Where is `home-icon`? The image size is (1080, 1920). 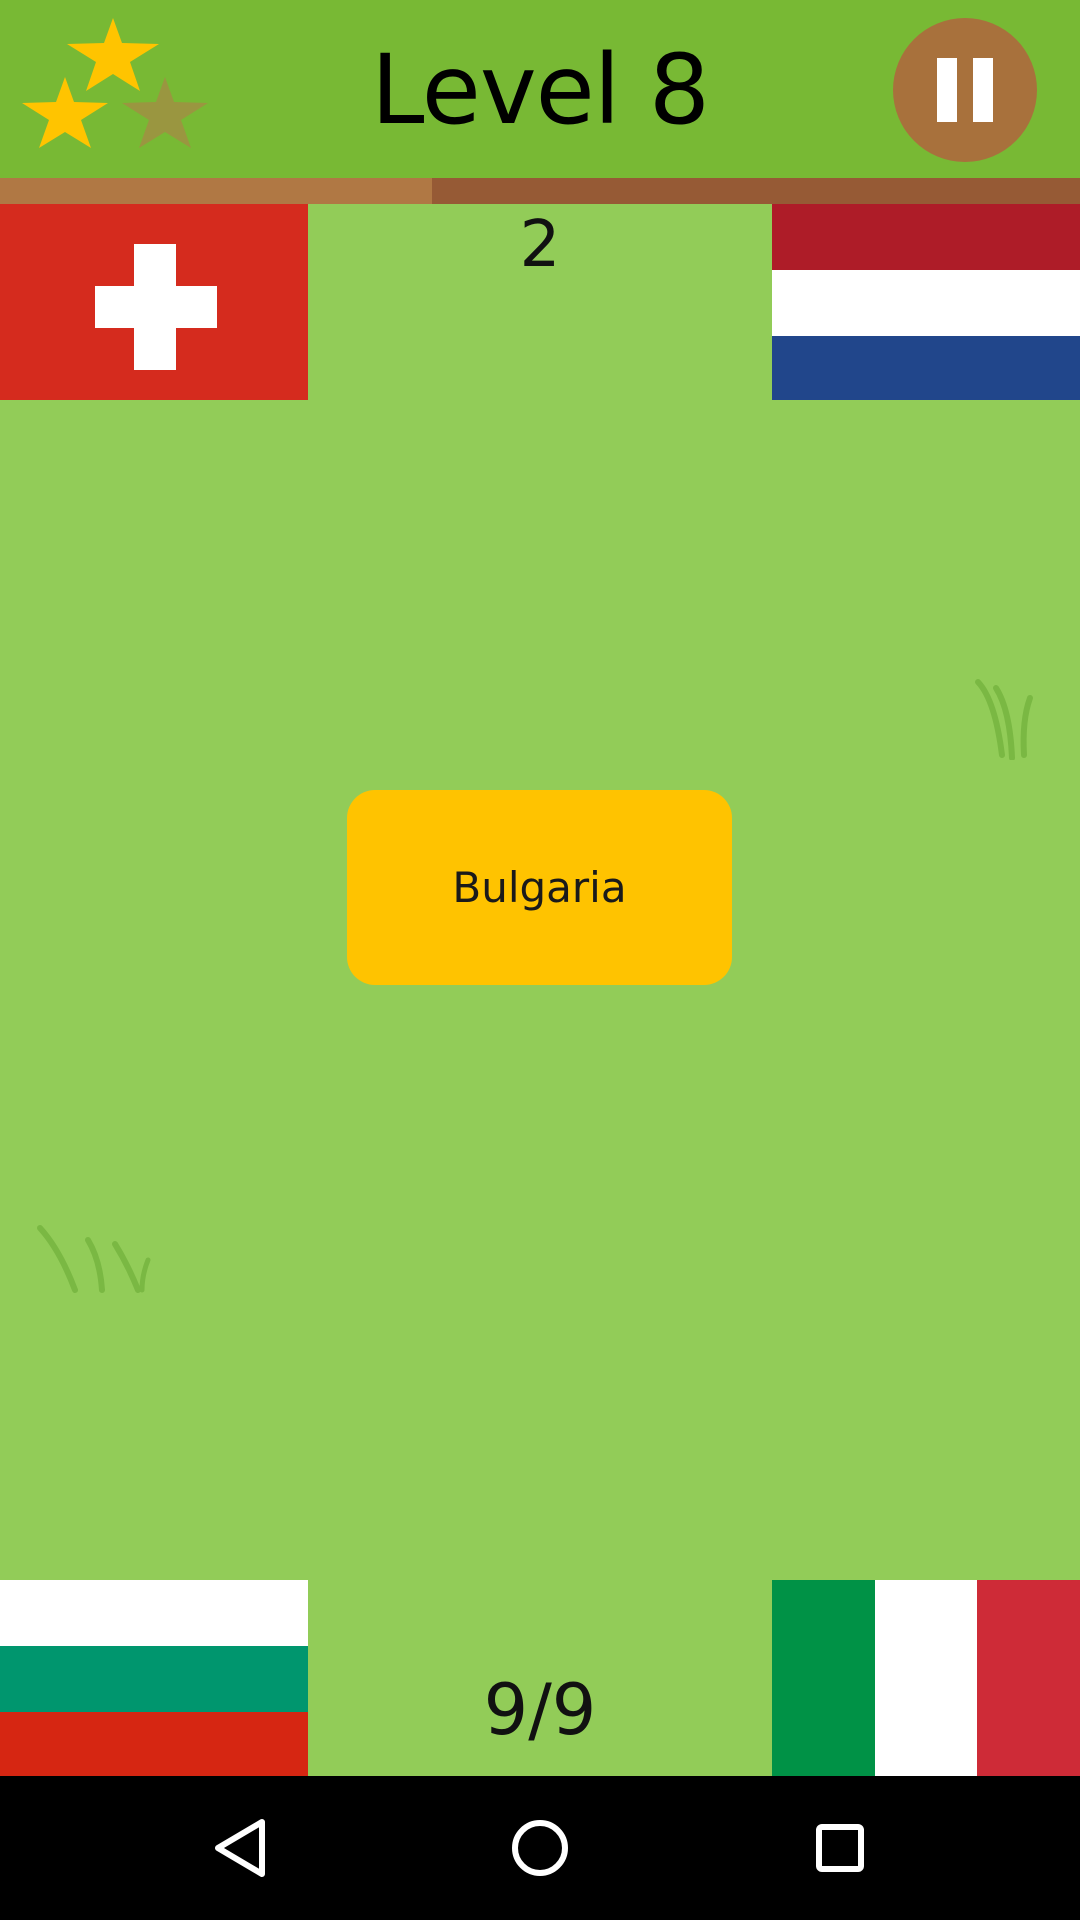
home-icon is located at coordinates (540, 1848).